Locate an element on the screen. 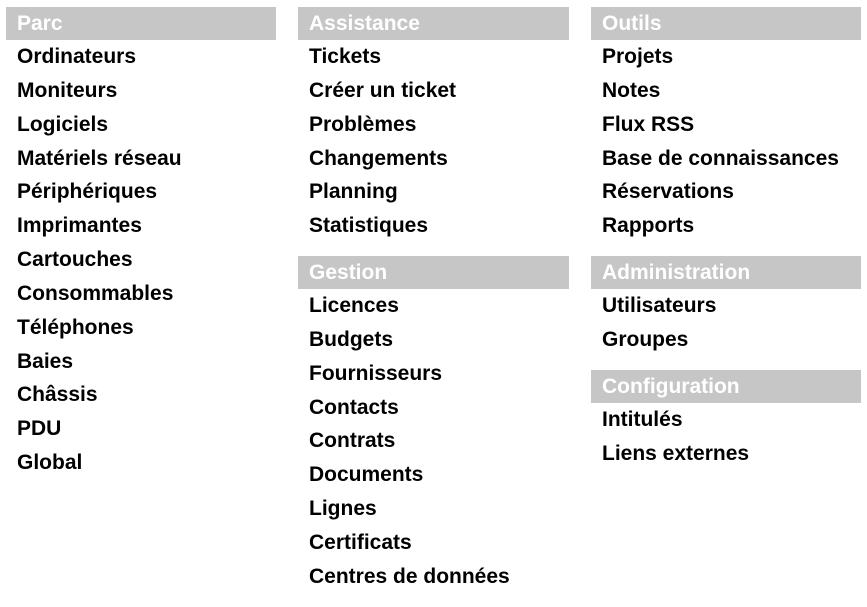 The height and width of the screenshot is (607, 867). section-header-outils: Outils is located at coordinates (726, 23).